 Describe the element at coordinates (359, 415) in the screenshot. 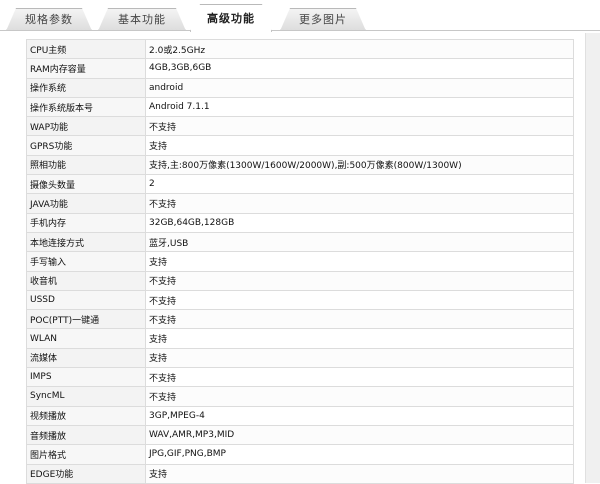

I see `spec-value: 3GP,MPEG-4` at that location.